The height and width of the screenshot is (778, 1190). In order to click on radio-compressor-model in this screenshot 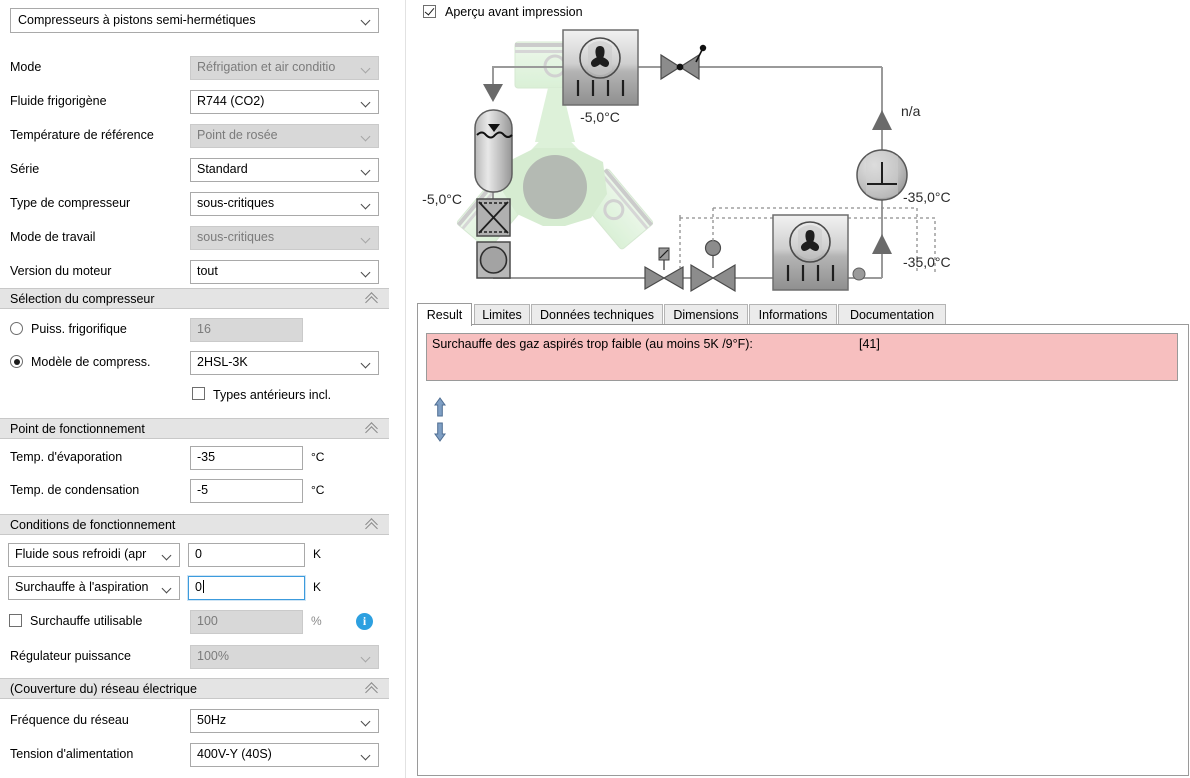, I will do `click(16, 361)`.